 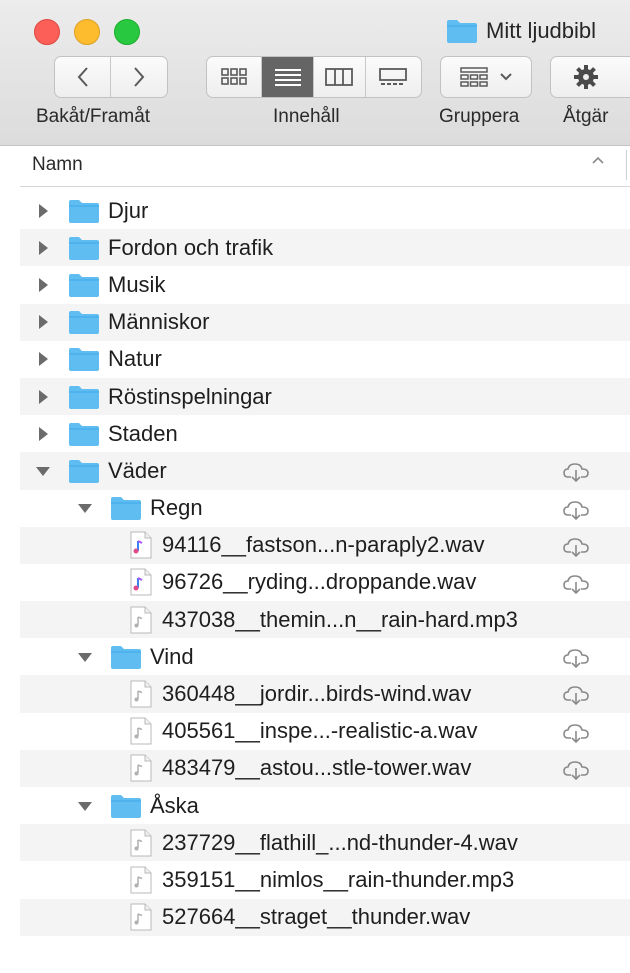 What do you see at coordinates (479, 116) in the screenshot?
I see `group-label: Gruppera` at bounding box center [479, 116].